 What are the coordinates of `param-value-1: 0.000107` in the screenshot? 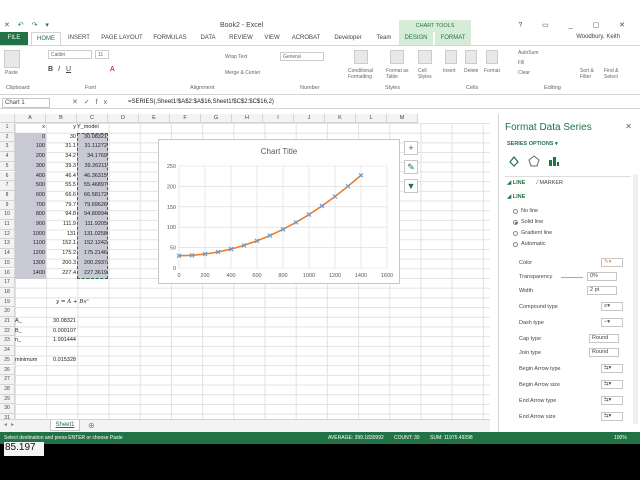 It's located at (61, 332).